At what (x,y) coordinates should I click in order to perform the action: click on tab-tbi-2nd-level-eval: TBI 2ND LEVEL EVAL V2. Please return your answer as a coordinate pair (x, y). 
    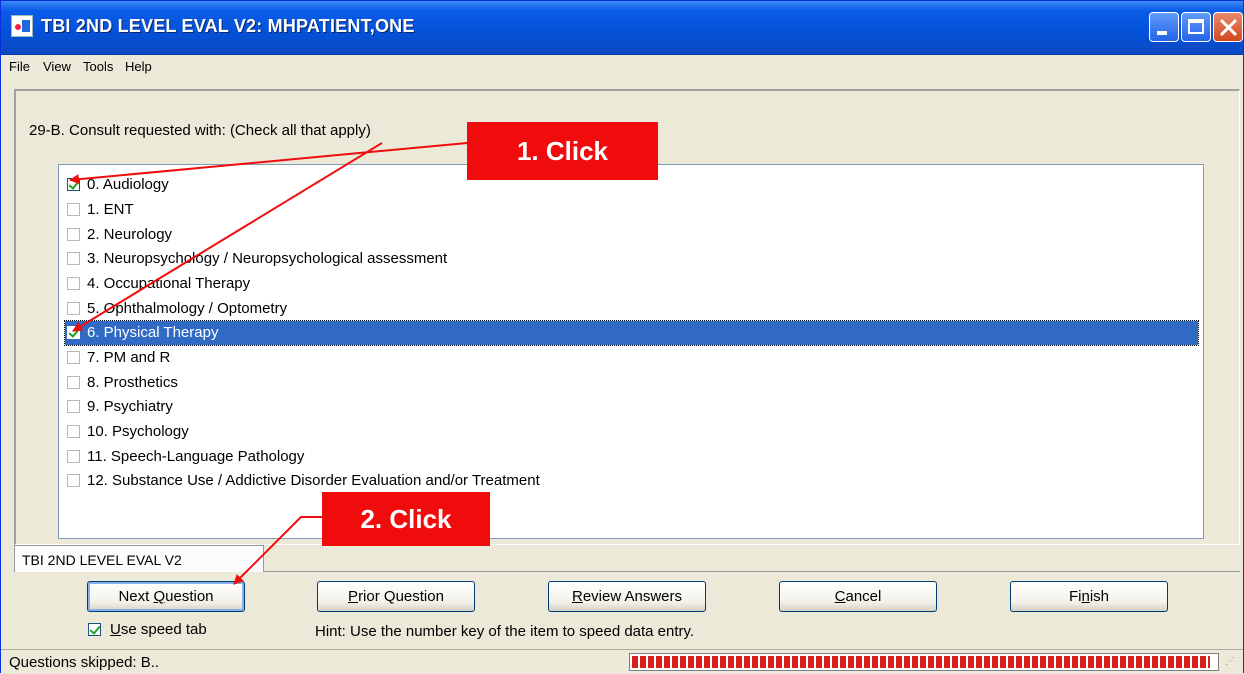
    Looking at the image, I should click on (139, 558).